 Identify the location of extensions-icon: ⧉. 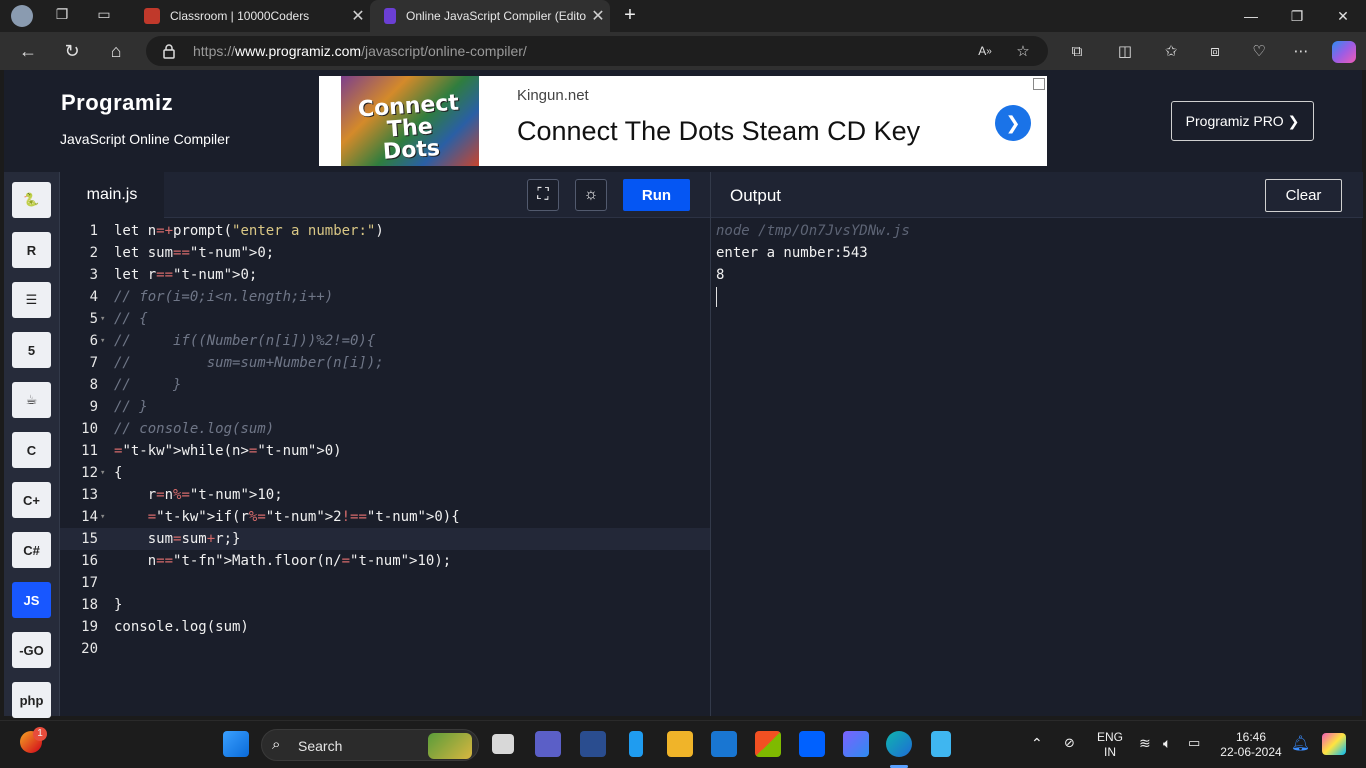
(1077, 51).